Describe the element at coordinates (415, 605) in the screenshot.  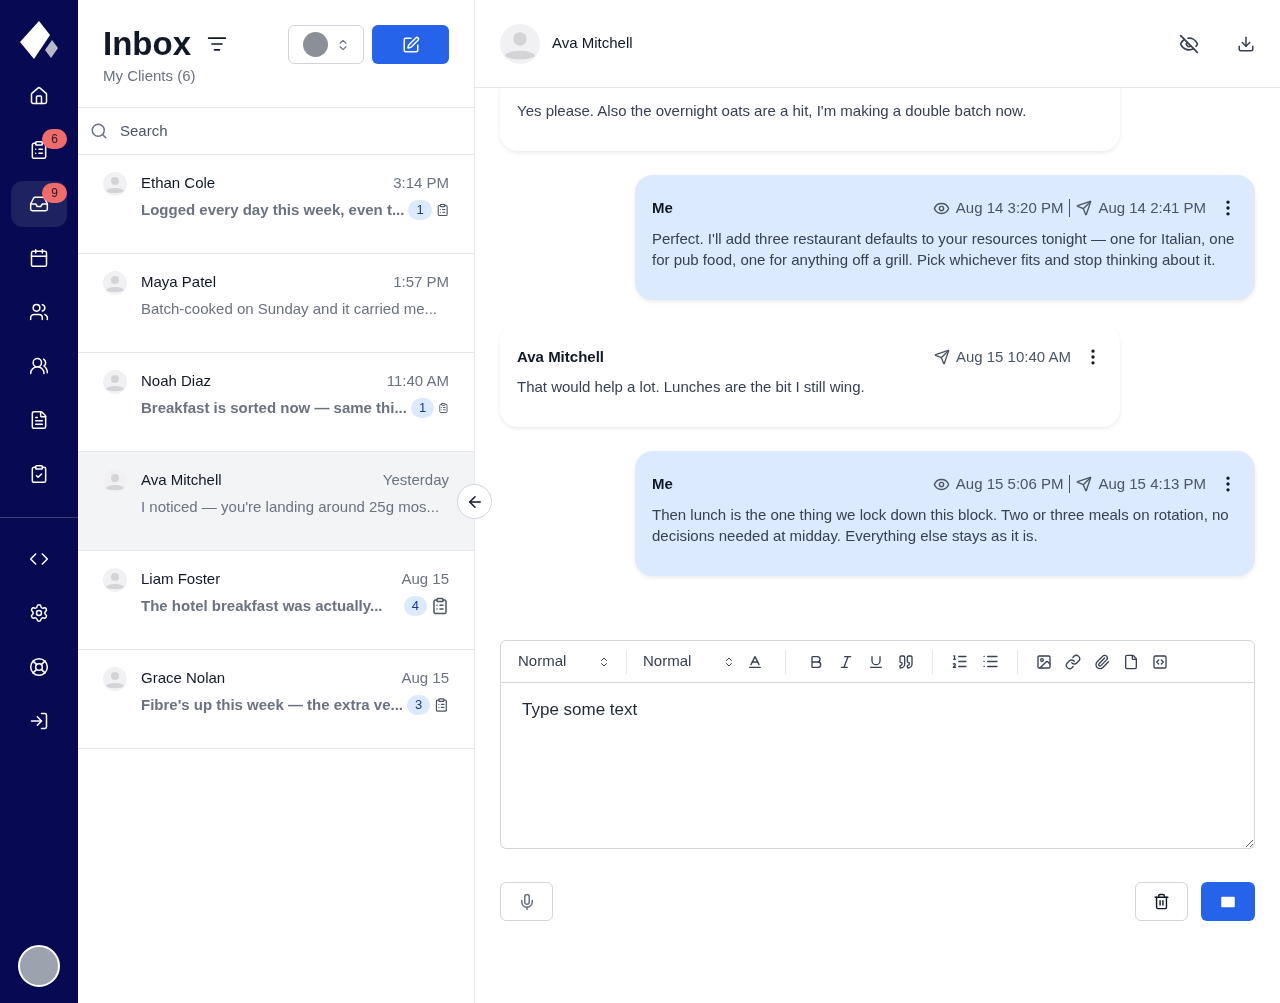
I see `unread-count: 4` at that location.